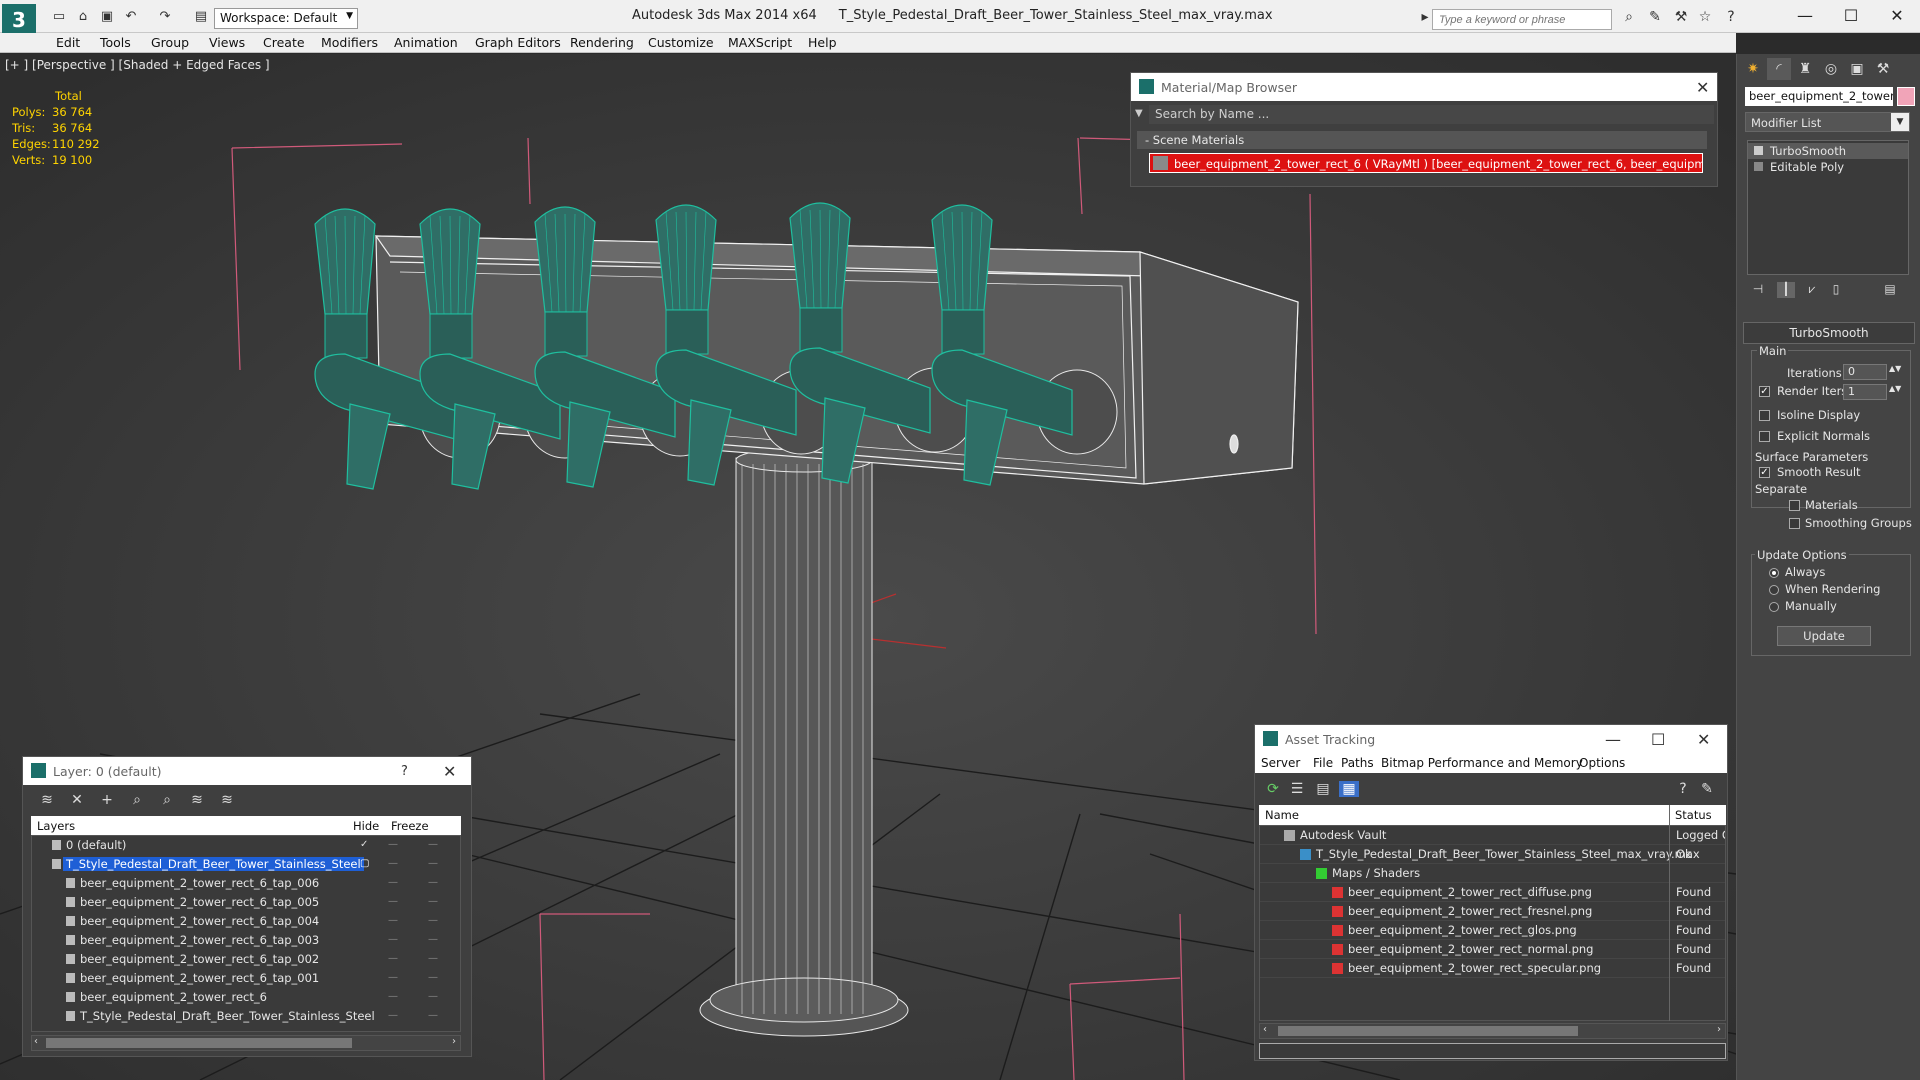  I want to click on layer-row: beer_equipment_2_tower_rect_6_tap_005— —, so click(246, 902).